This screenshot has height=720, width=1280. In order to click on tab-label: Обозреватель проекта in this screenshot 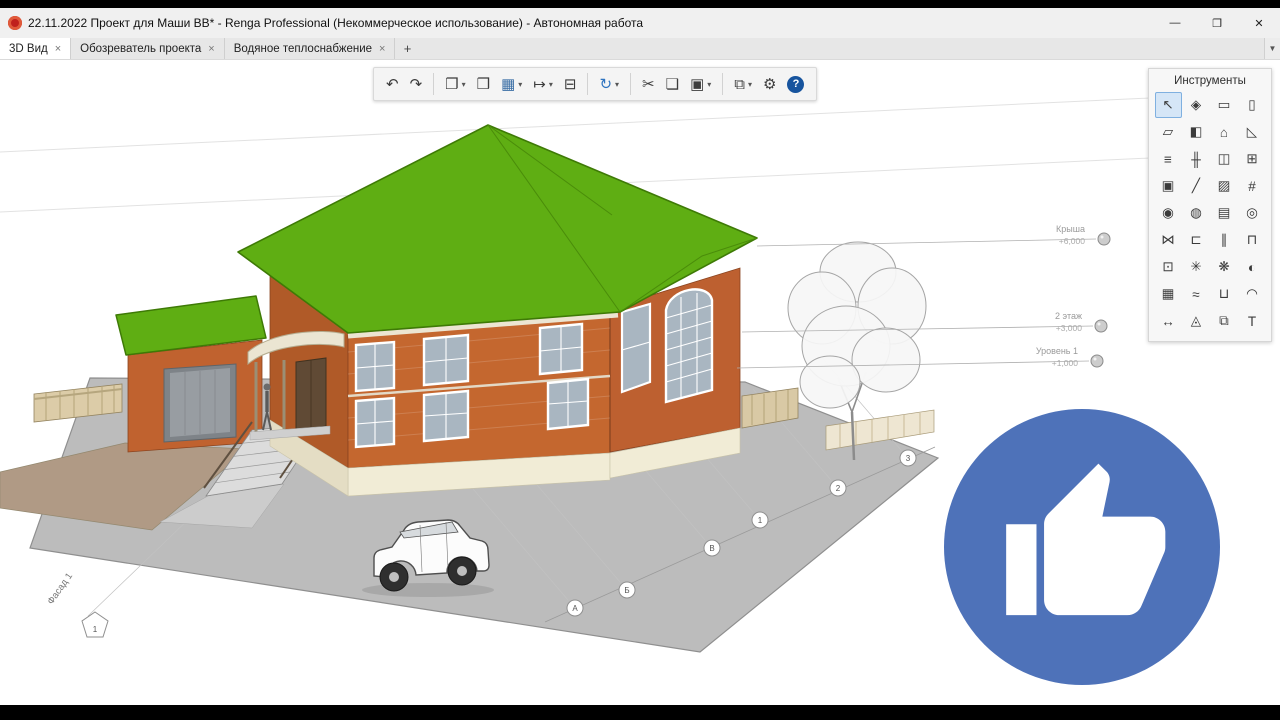, I will do `click(141, 48)`.